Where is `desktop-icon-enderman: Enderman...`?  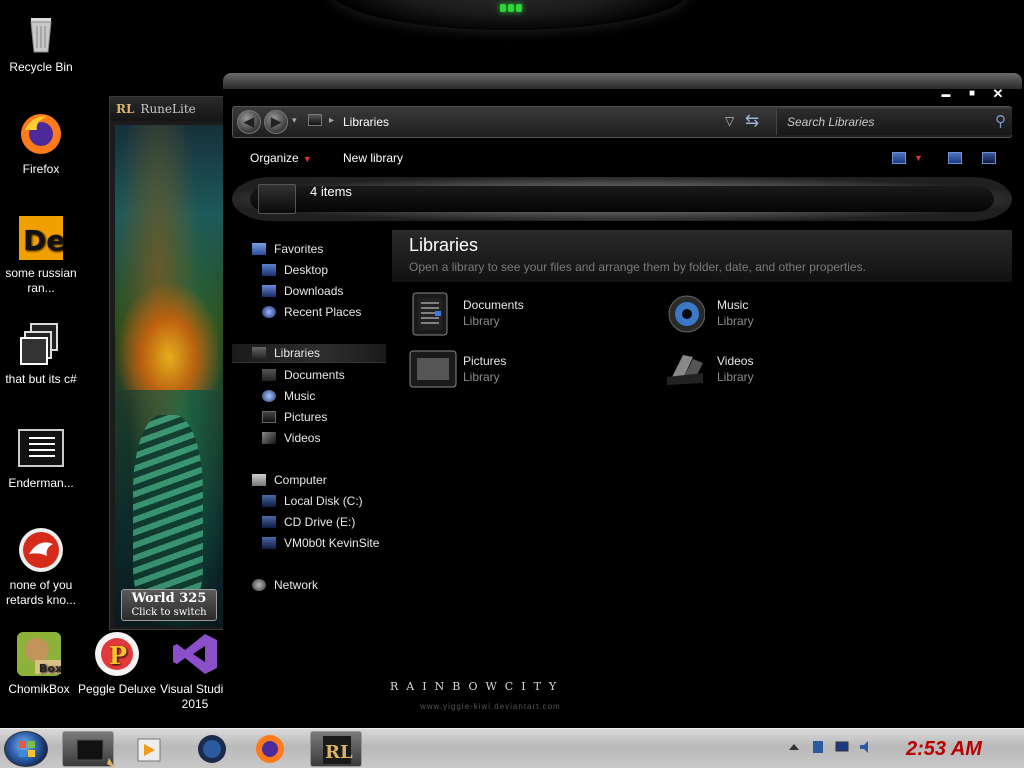 desktop-icon-enderman: Enderman... is located at coordinates (41, 457).